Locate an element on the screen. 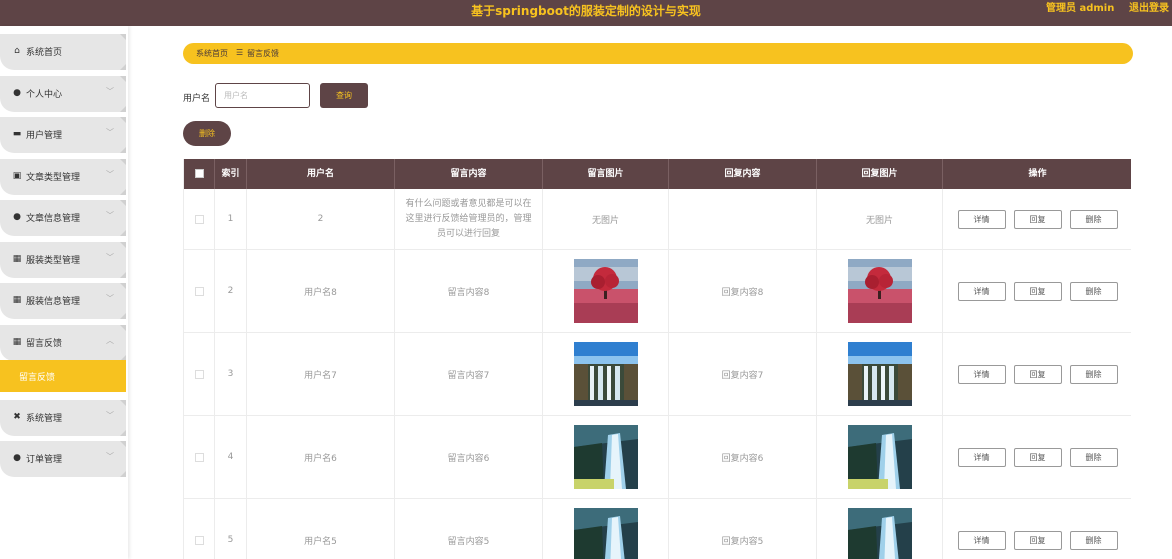 This screenshot has height=559, width=1172. row-reply: 回复内容6 is located at coordinates (743, 457).